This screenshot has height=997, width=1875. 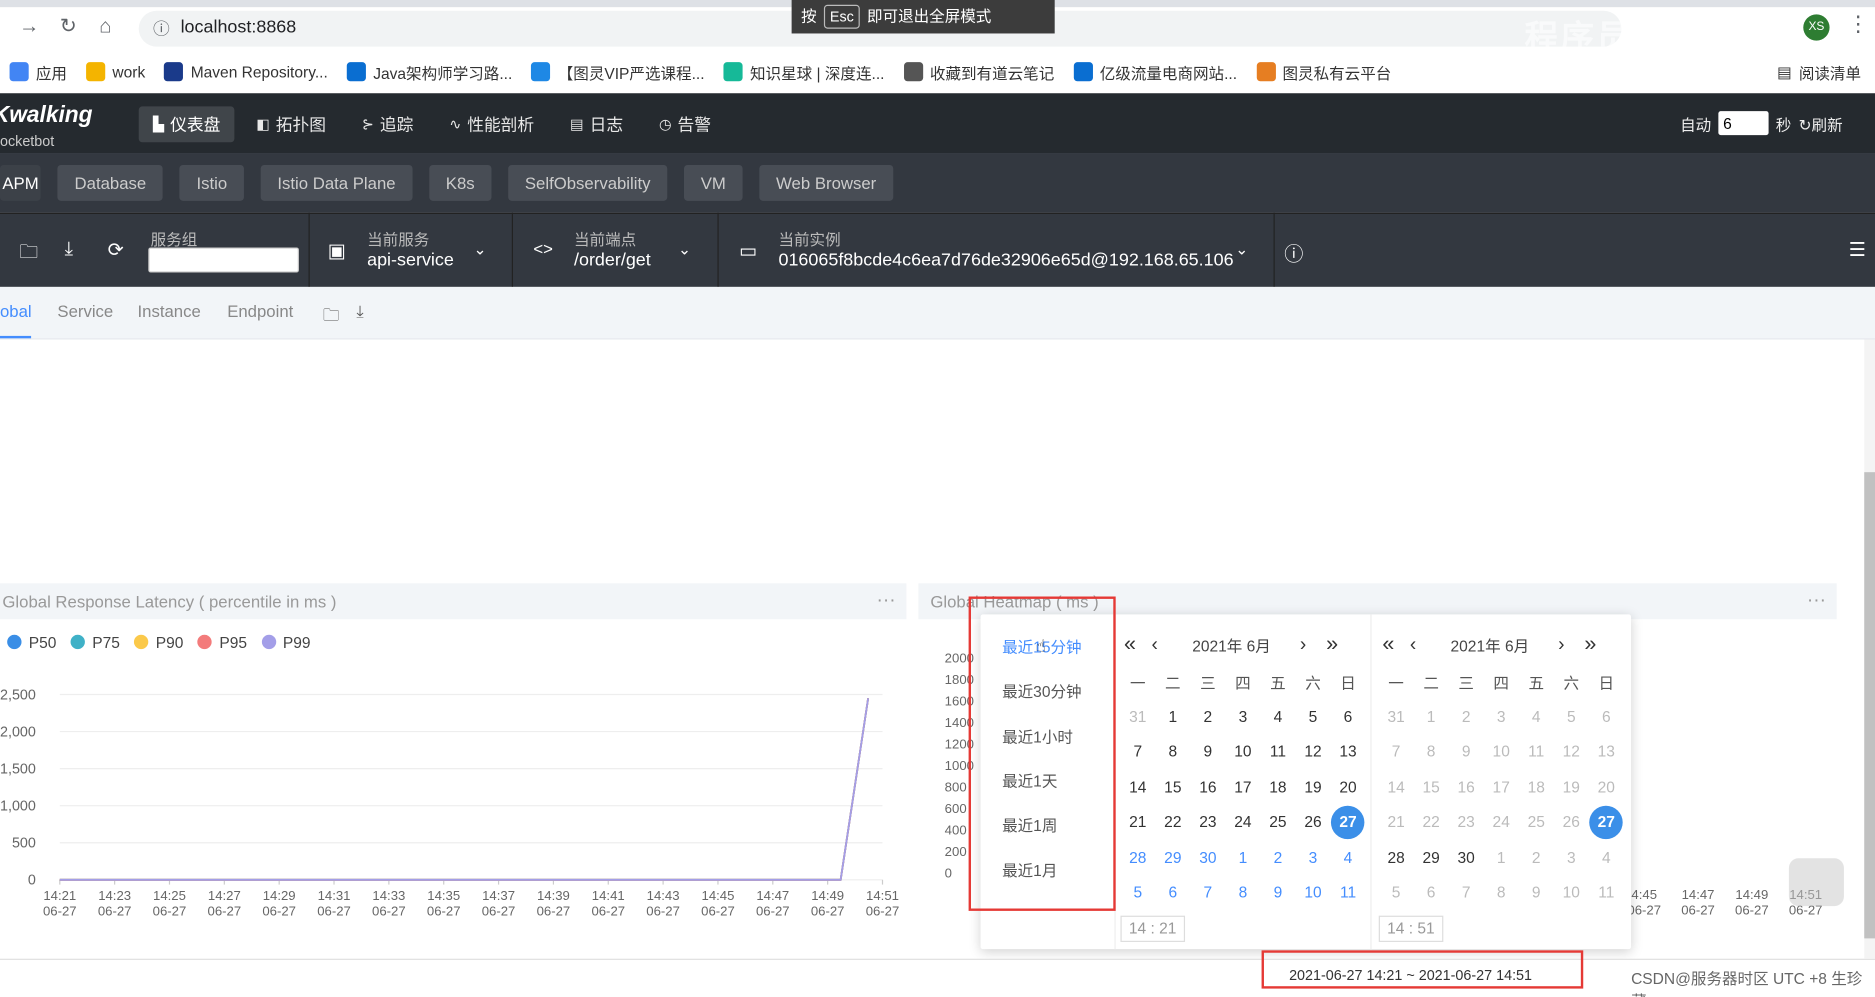 What do you see at coordinates (826, 182) in the screenshot?
I see `layer-tab-web-browser: Web Browser` at bounding box center [826, 182].